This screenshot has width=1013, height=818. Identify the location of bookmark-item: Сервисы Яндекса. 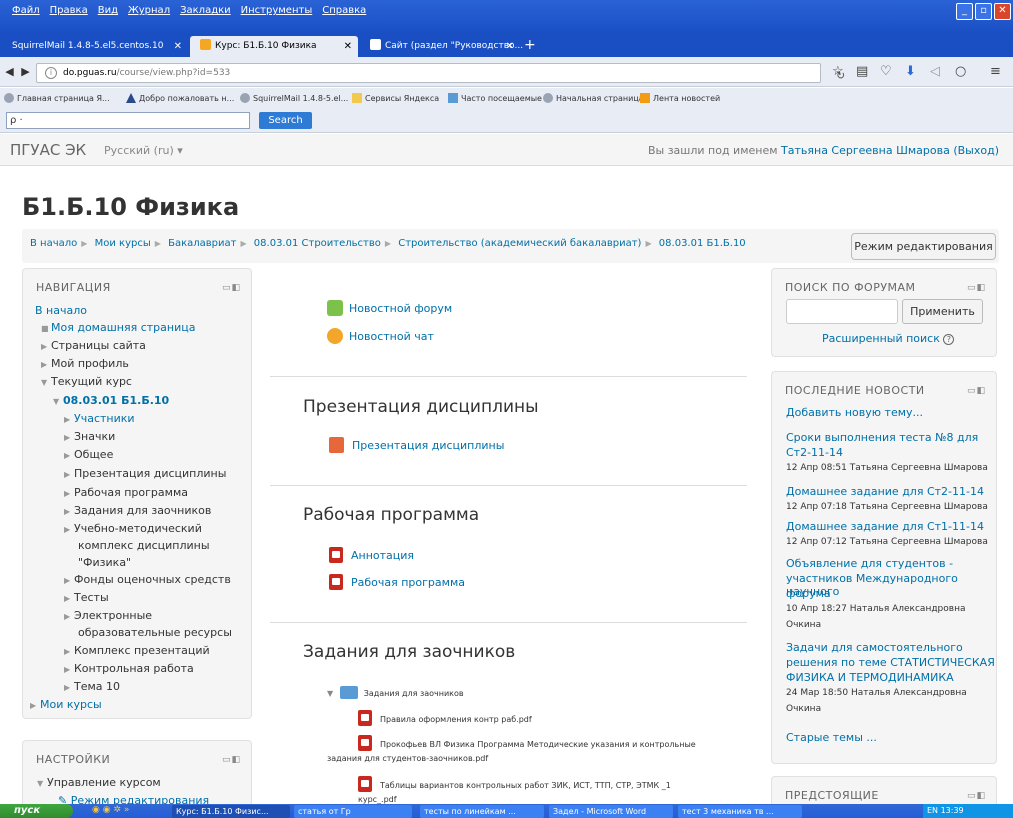
(395, 98).